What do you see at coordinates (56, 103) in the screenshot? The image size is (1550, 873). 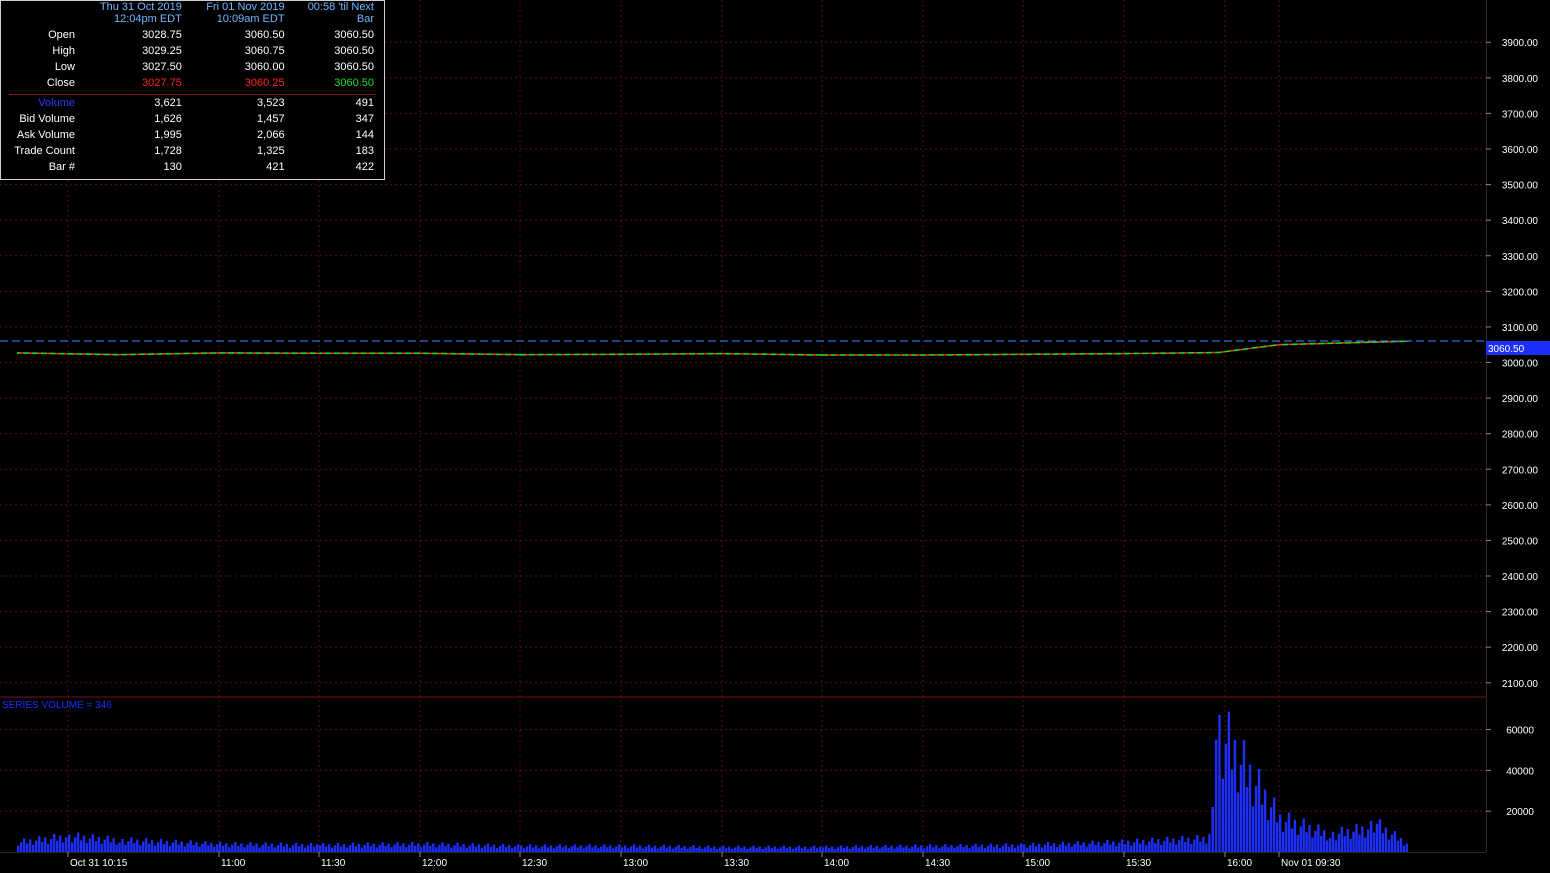 I see `row-label: Volume` at bounding box center [56, 103].